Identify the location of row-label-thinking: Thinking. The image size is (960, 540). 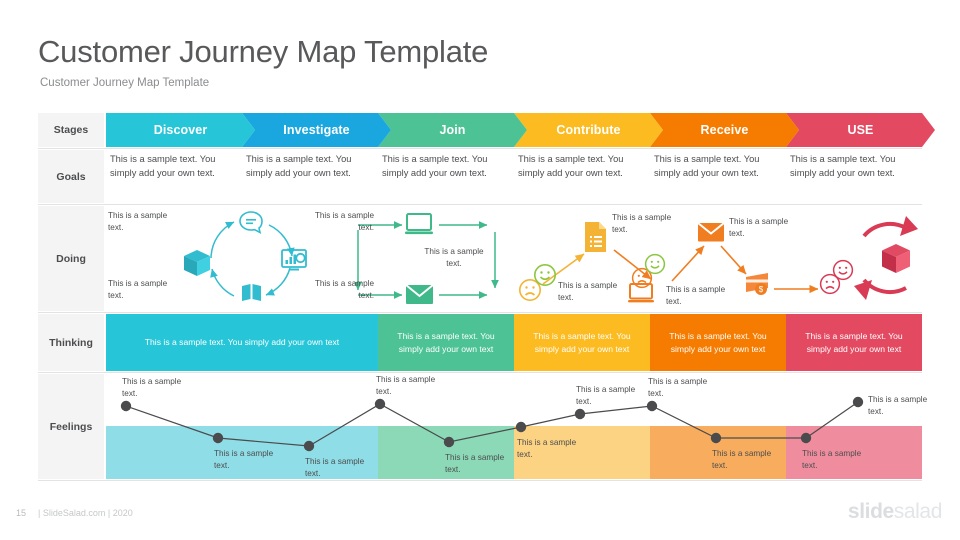
(71, 342).